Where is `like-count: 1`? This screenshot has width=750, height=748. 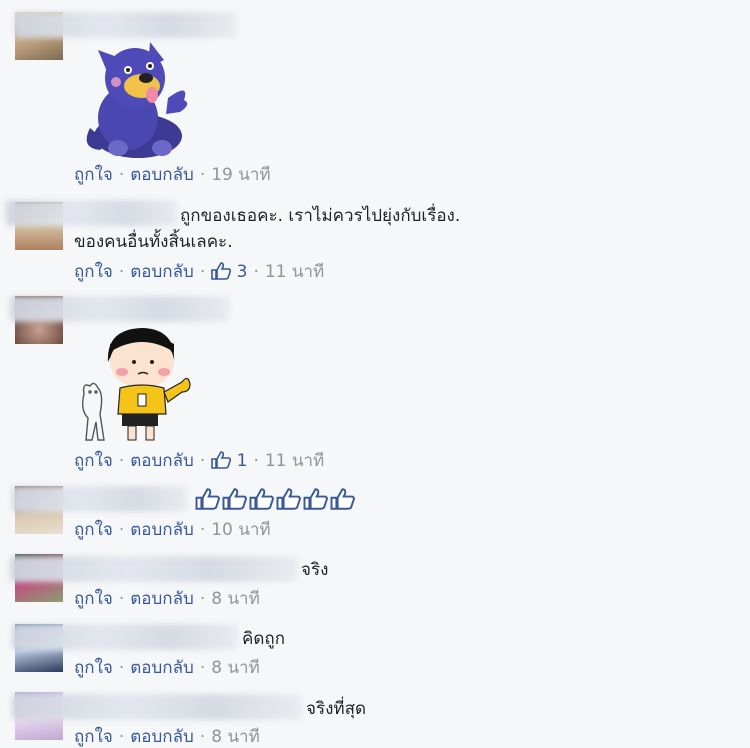 like-count: 1 is located at coordinates (242, 461).